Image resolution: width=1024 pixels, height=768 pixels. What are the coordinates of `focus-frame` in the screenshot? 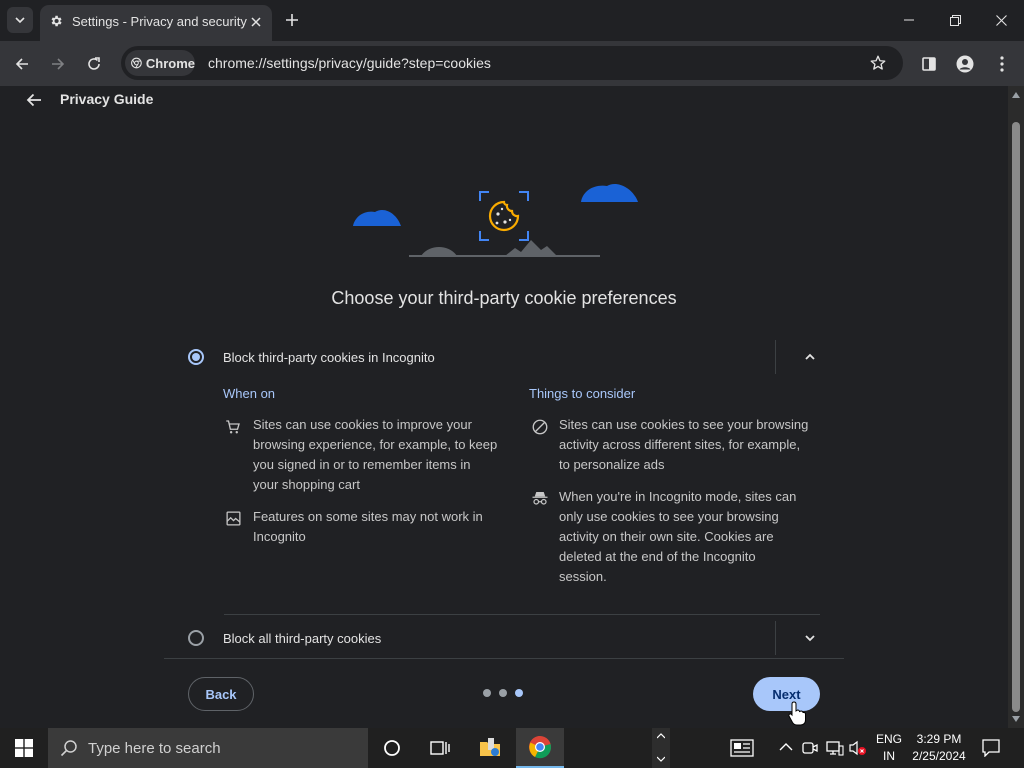 It's located at (504, 216).